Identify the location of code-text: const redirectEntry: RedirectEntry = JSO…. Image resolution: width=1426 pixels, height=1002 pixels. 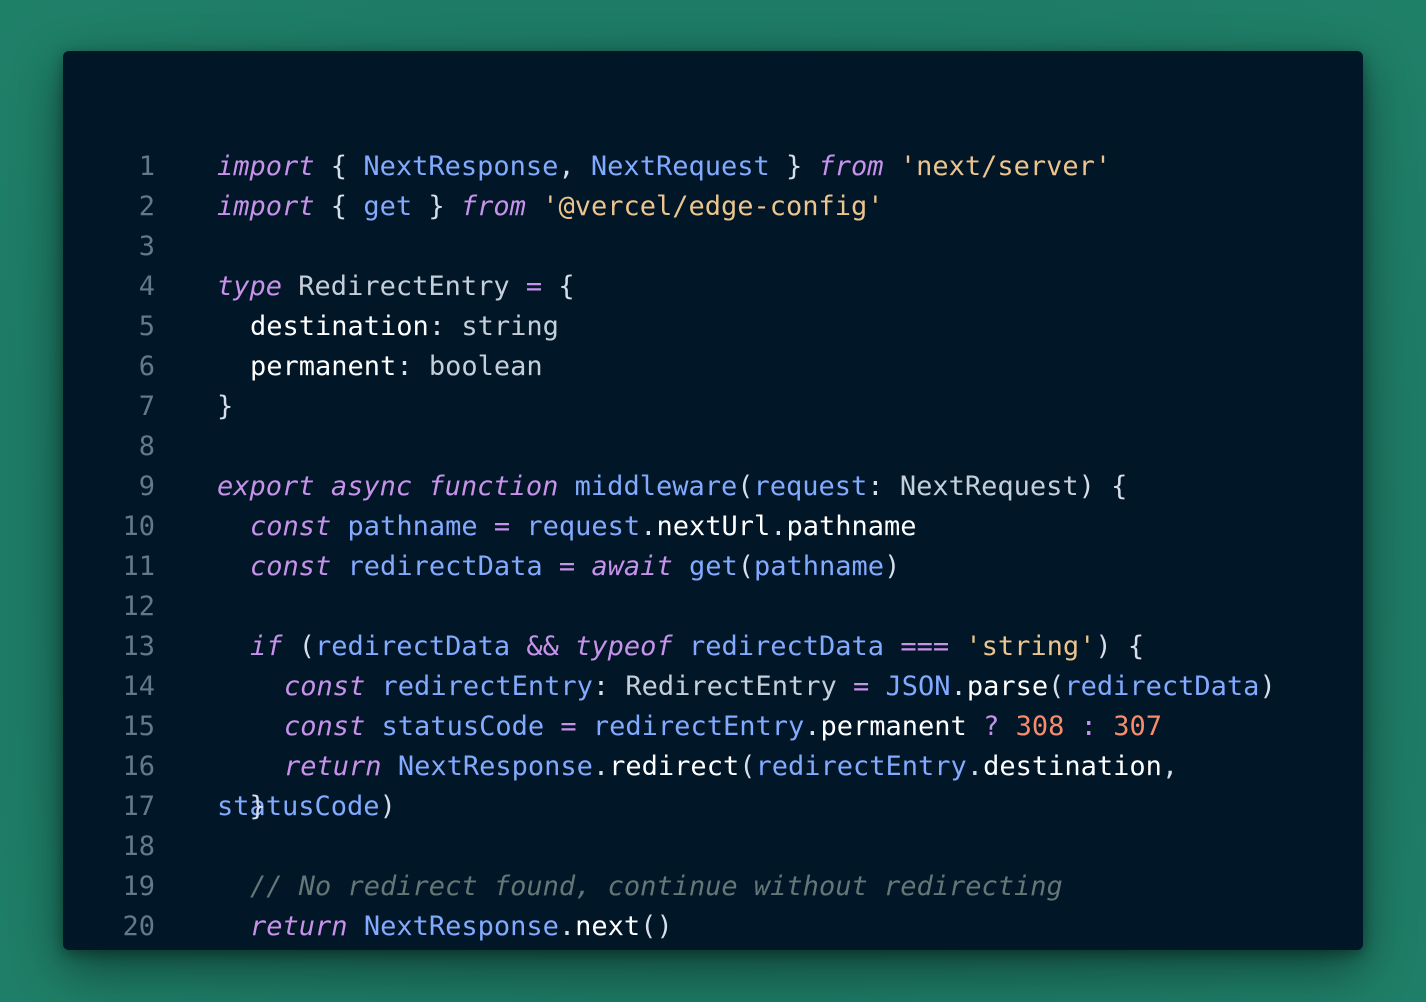
(746, 687).